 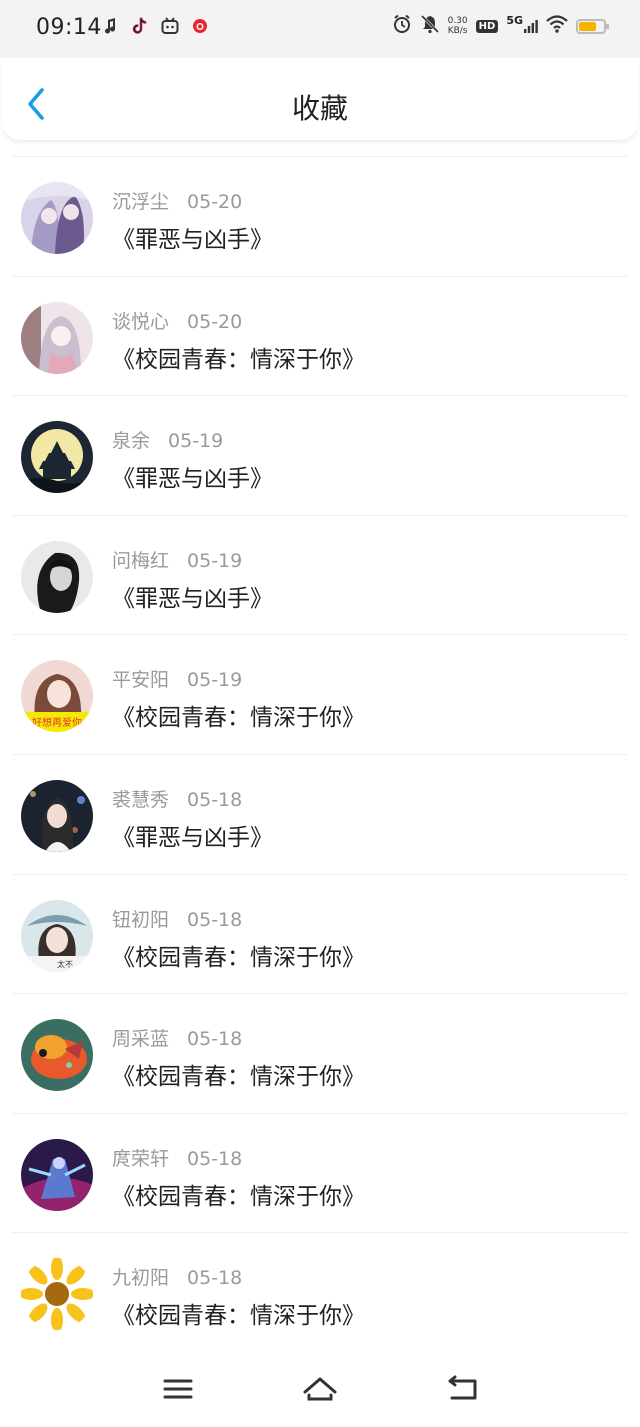 What do you see at coordinates (514, 20) in the screenshot?
I see `network-type-label: 5G` at bounding box center [514, 20].